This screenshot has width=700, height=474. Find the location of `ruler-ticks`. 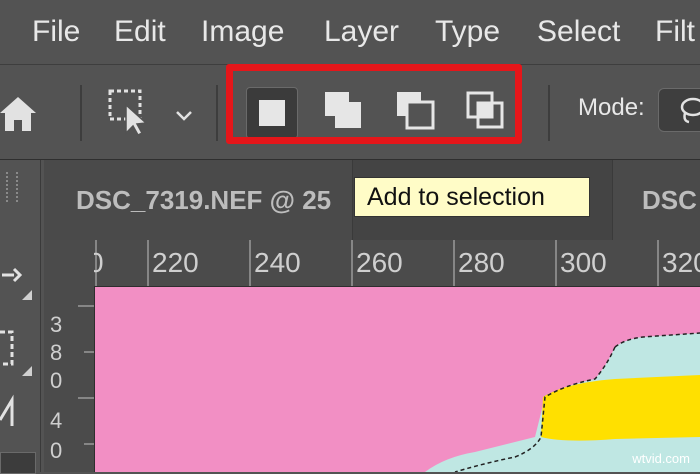

ruler-ticks is located at coordinates (86, 375).